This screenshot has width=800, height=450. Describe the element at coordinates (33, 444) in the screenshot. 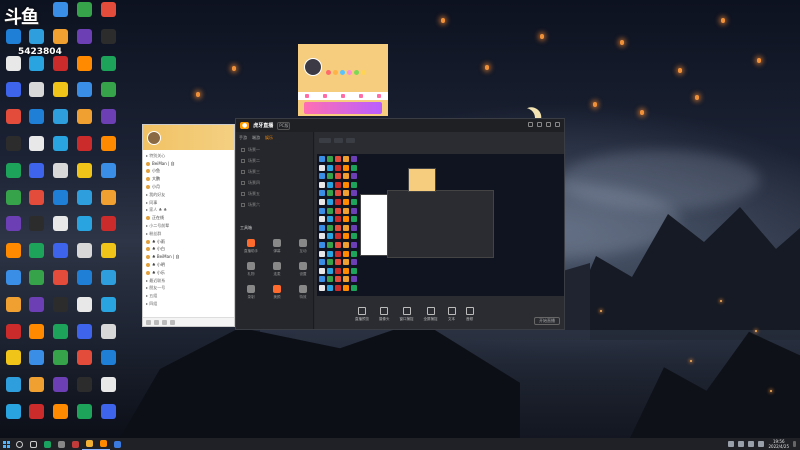

I see `task-view-button` at that location.